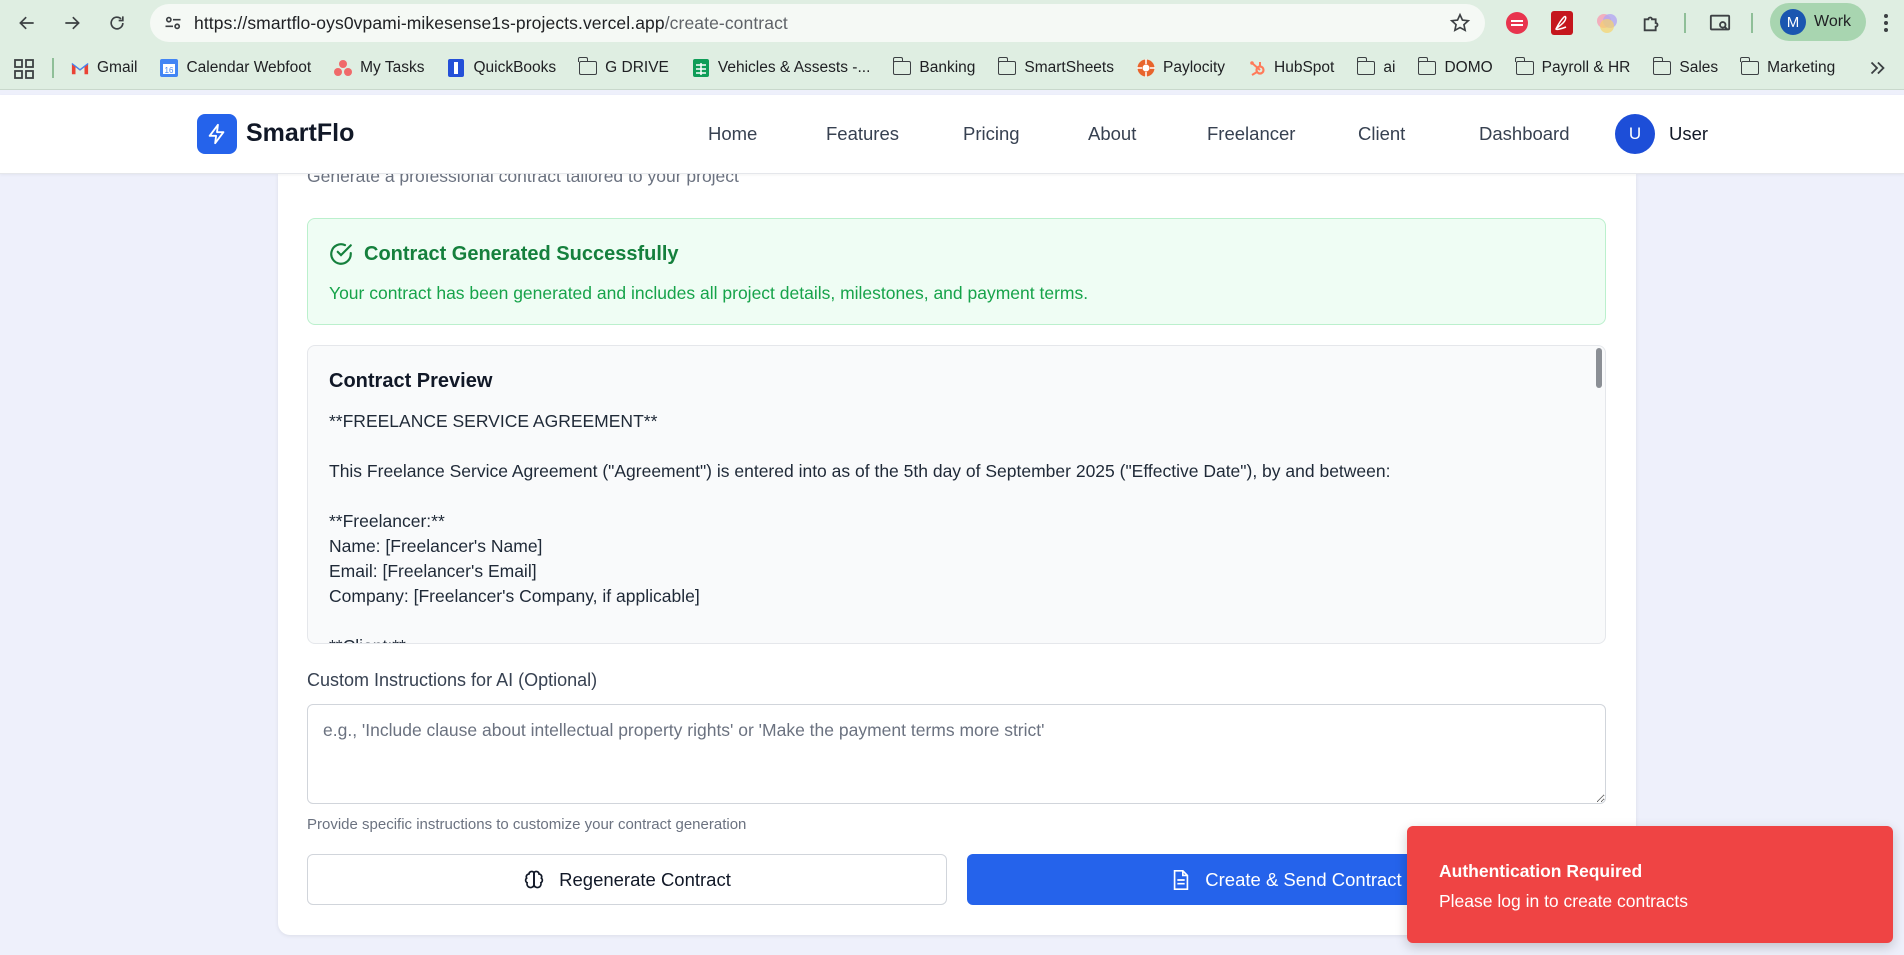 This screenshot has height=955, width=1904. I want to click on forward-button, so click(72, 23).